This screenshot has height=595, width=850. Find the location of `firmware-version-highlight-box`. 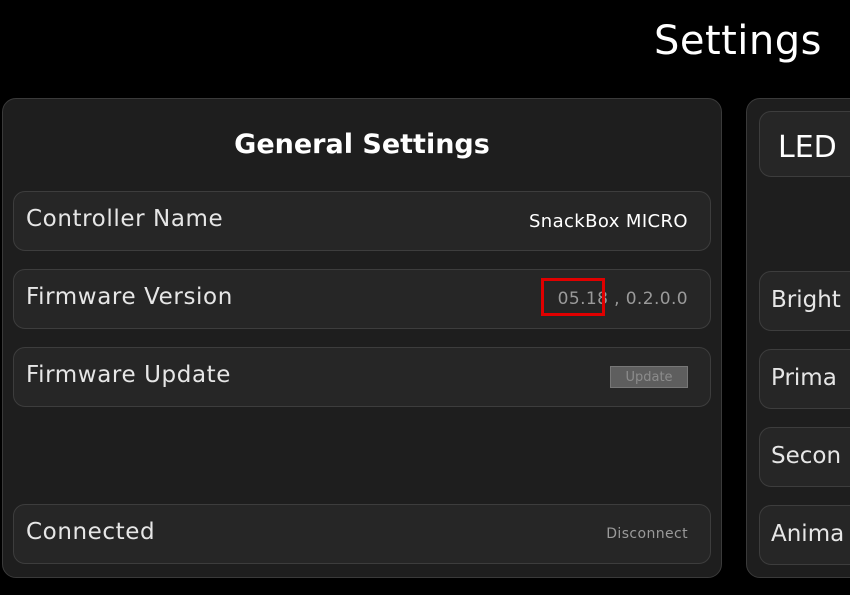

firmware-version-highlight-box is located at coordinates (573, 297).